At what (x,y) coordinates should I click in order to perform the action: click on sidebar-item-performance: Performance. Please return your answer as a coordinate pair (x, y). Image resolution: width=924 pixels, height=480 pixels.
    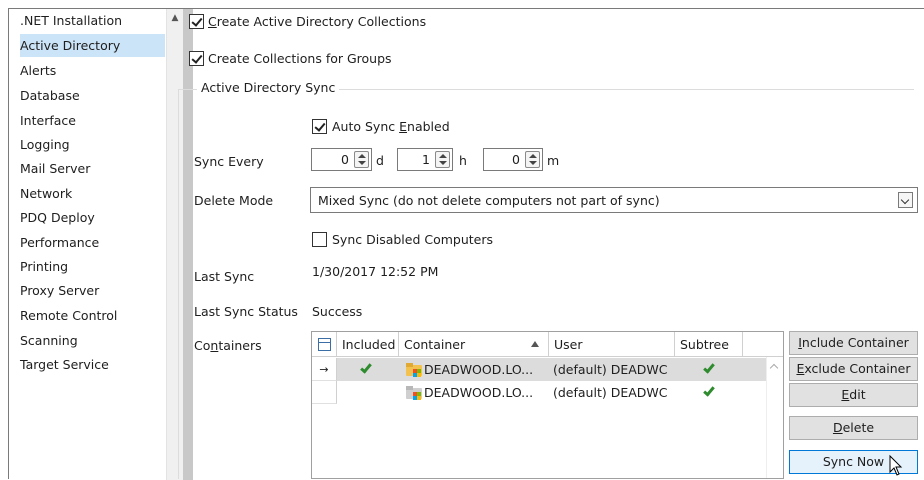
    Looking at the image, I should click on (59, 242).